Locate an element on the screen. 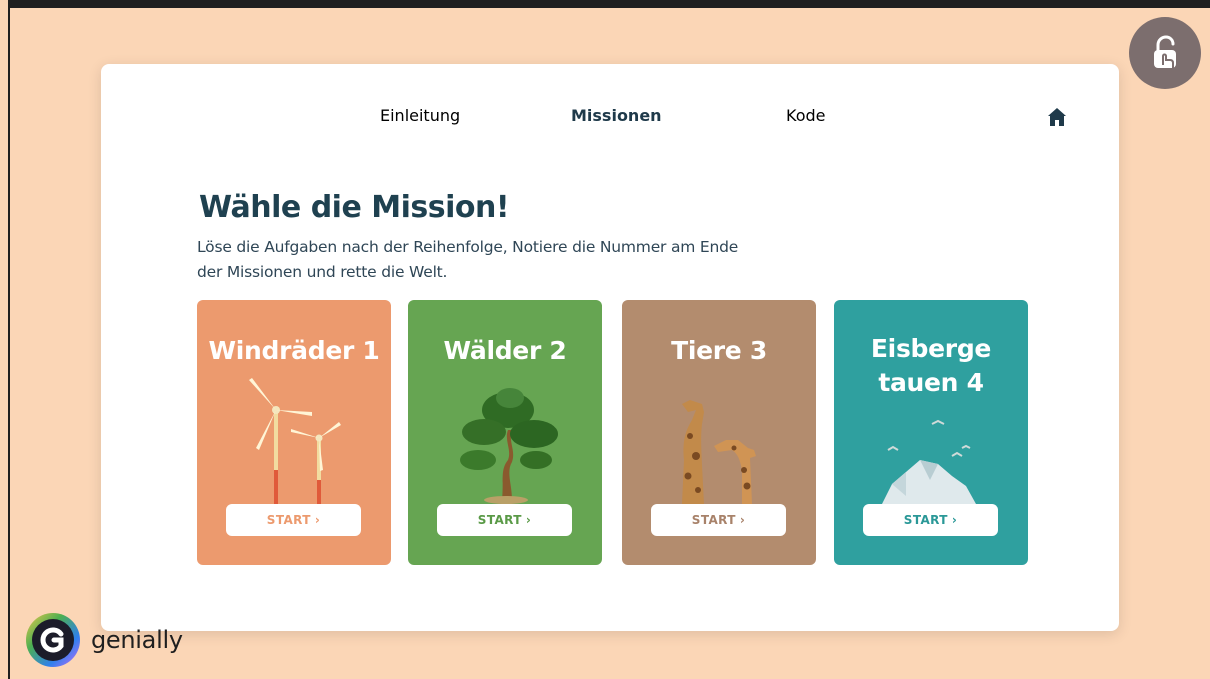 This screenshot has height=679, width=1210. brand-name: genially is located at coordinates (137, 640).